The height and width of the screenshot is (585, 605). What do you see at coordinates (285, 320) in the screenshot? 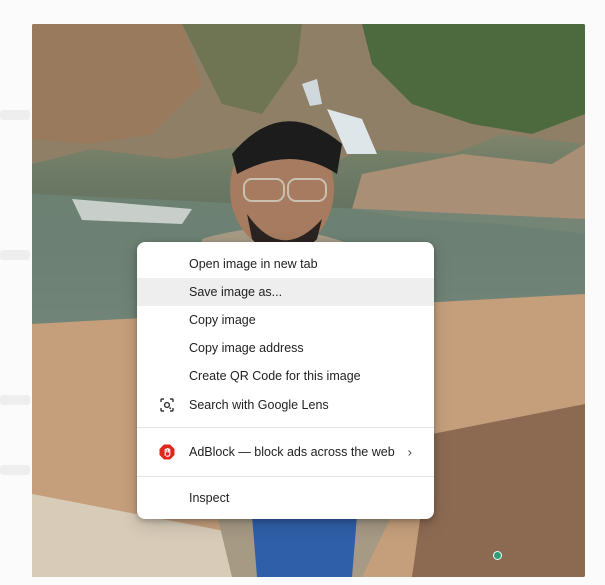
I see `menu-item-copy-image: Copy image` at bounding box center [285, 320].